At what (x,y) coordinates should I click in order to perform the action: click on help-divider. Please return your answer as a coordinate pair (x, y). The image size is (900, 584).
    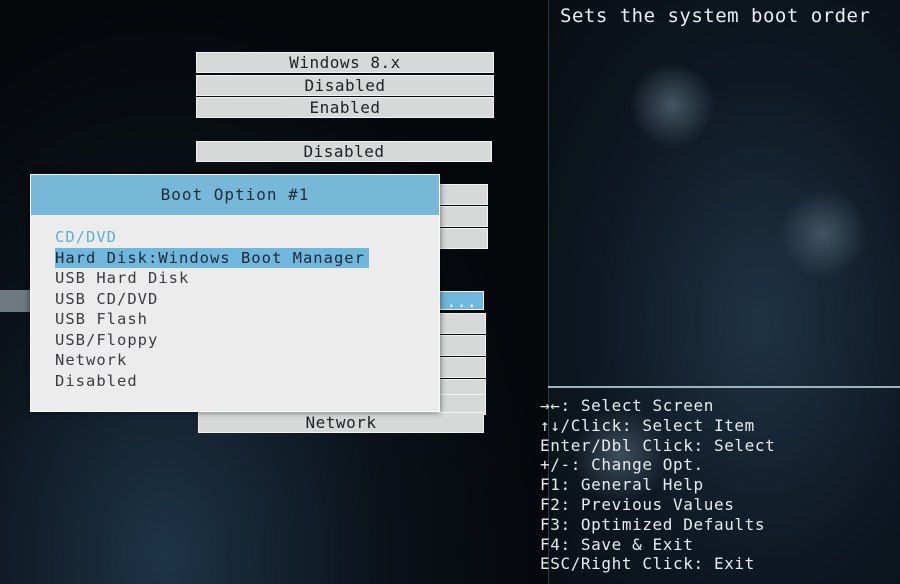
    Looking at the image, I should click on (724, 387).